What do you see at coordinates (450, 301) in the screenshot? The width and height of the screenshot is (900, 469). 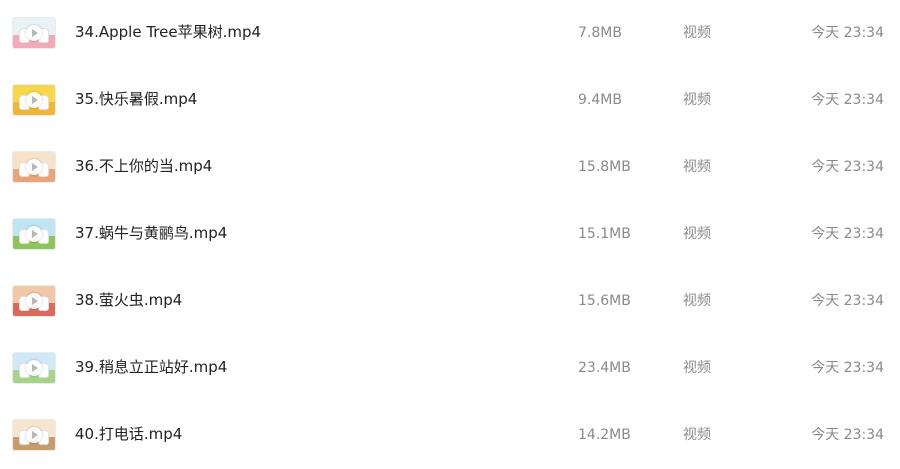 I see `file-row: 38.萤火虫.mp4 15.6MB 视频 今天 23:34` at bounding box center [450, 301].